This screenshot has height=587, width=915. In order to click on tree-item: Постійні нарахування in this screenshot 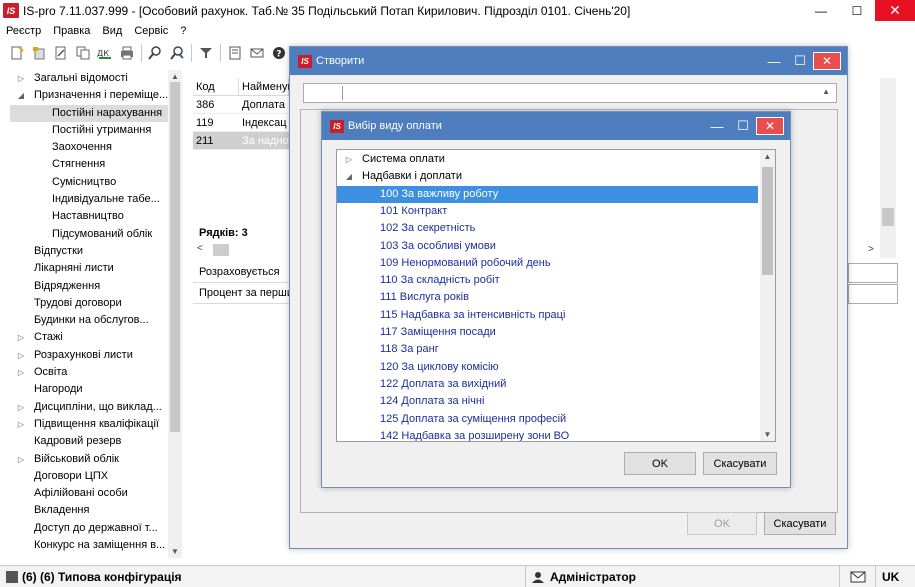, I will do `click(96, 113)`.